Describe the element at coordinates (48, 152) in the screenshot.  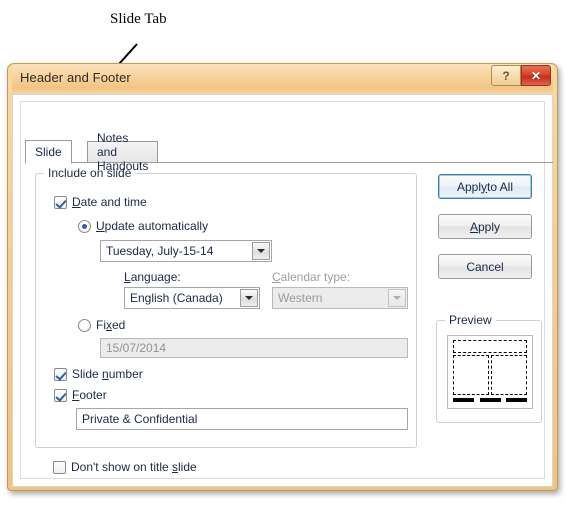
I see `tab-slide: Slide` at that location.